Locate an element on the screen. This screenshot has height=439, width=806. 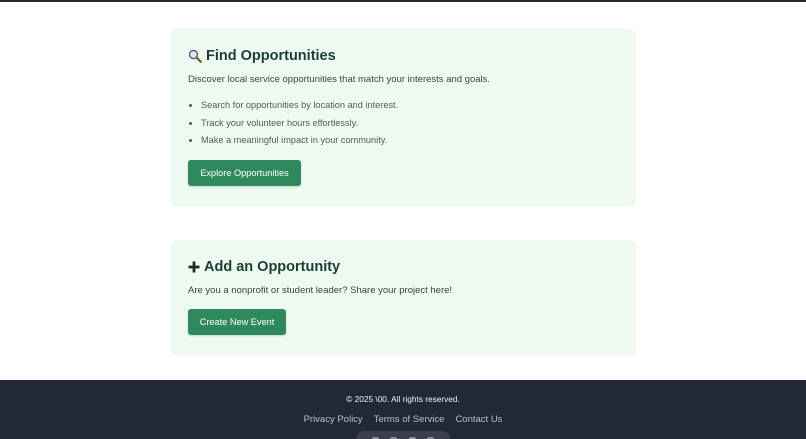
terms-of-service-link: Terms of Service is located at coordinates (409, 419).